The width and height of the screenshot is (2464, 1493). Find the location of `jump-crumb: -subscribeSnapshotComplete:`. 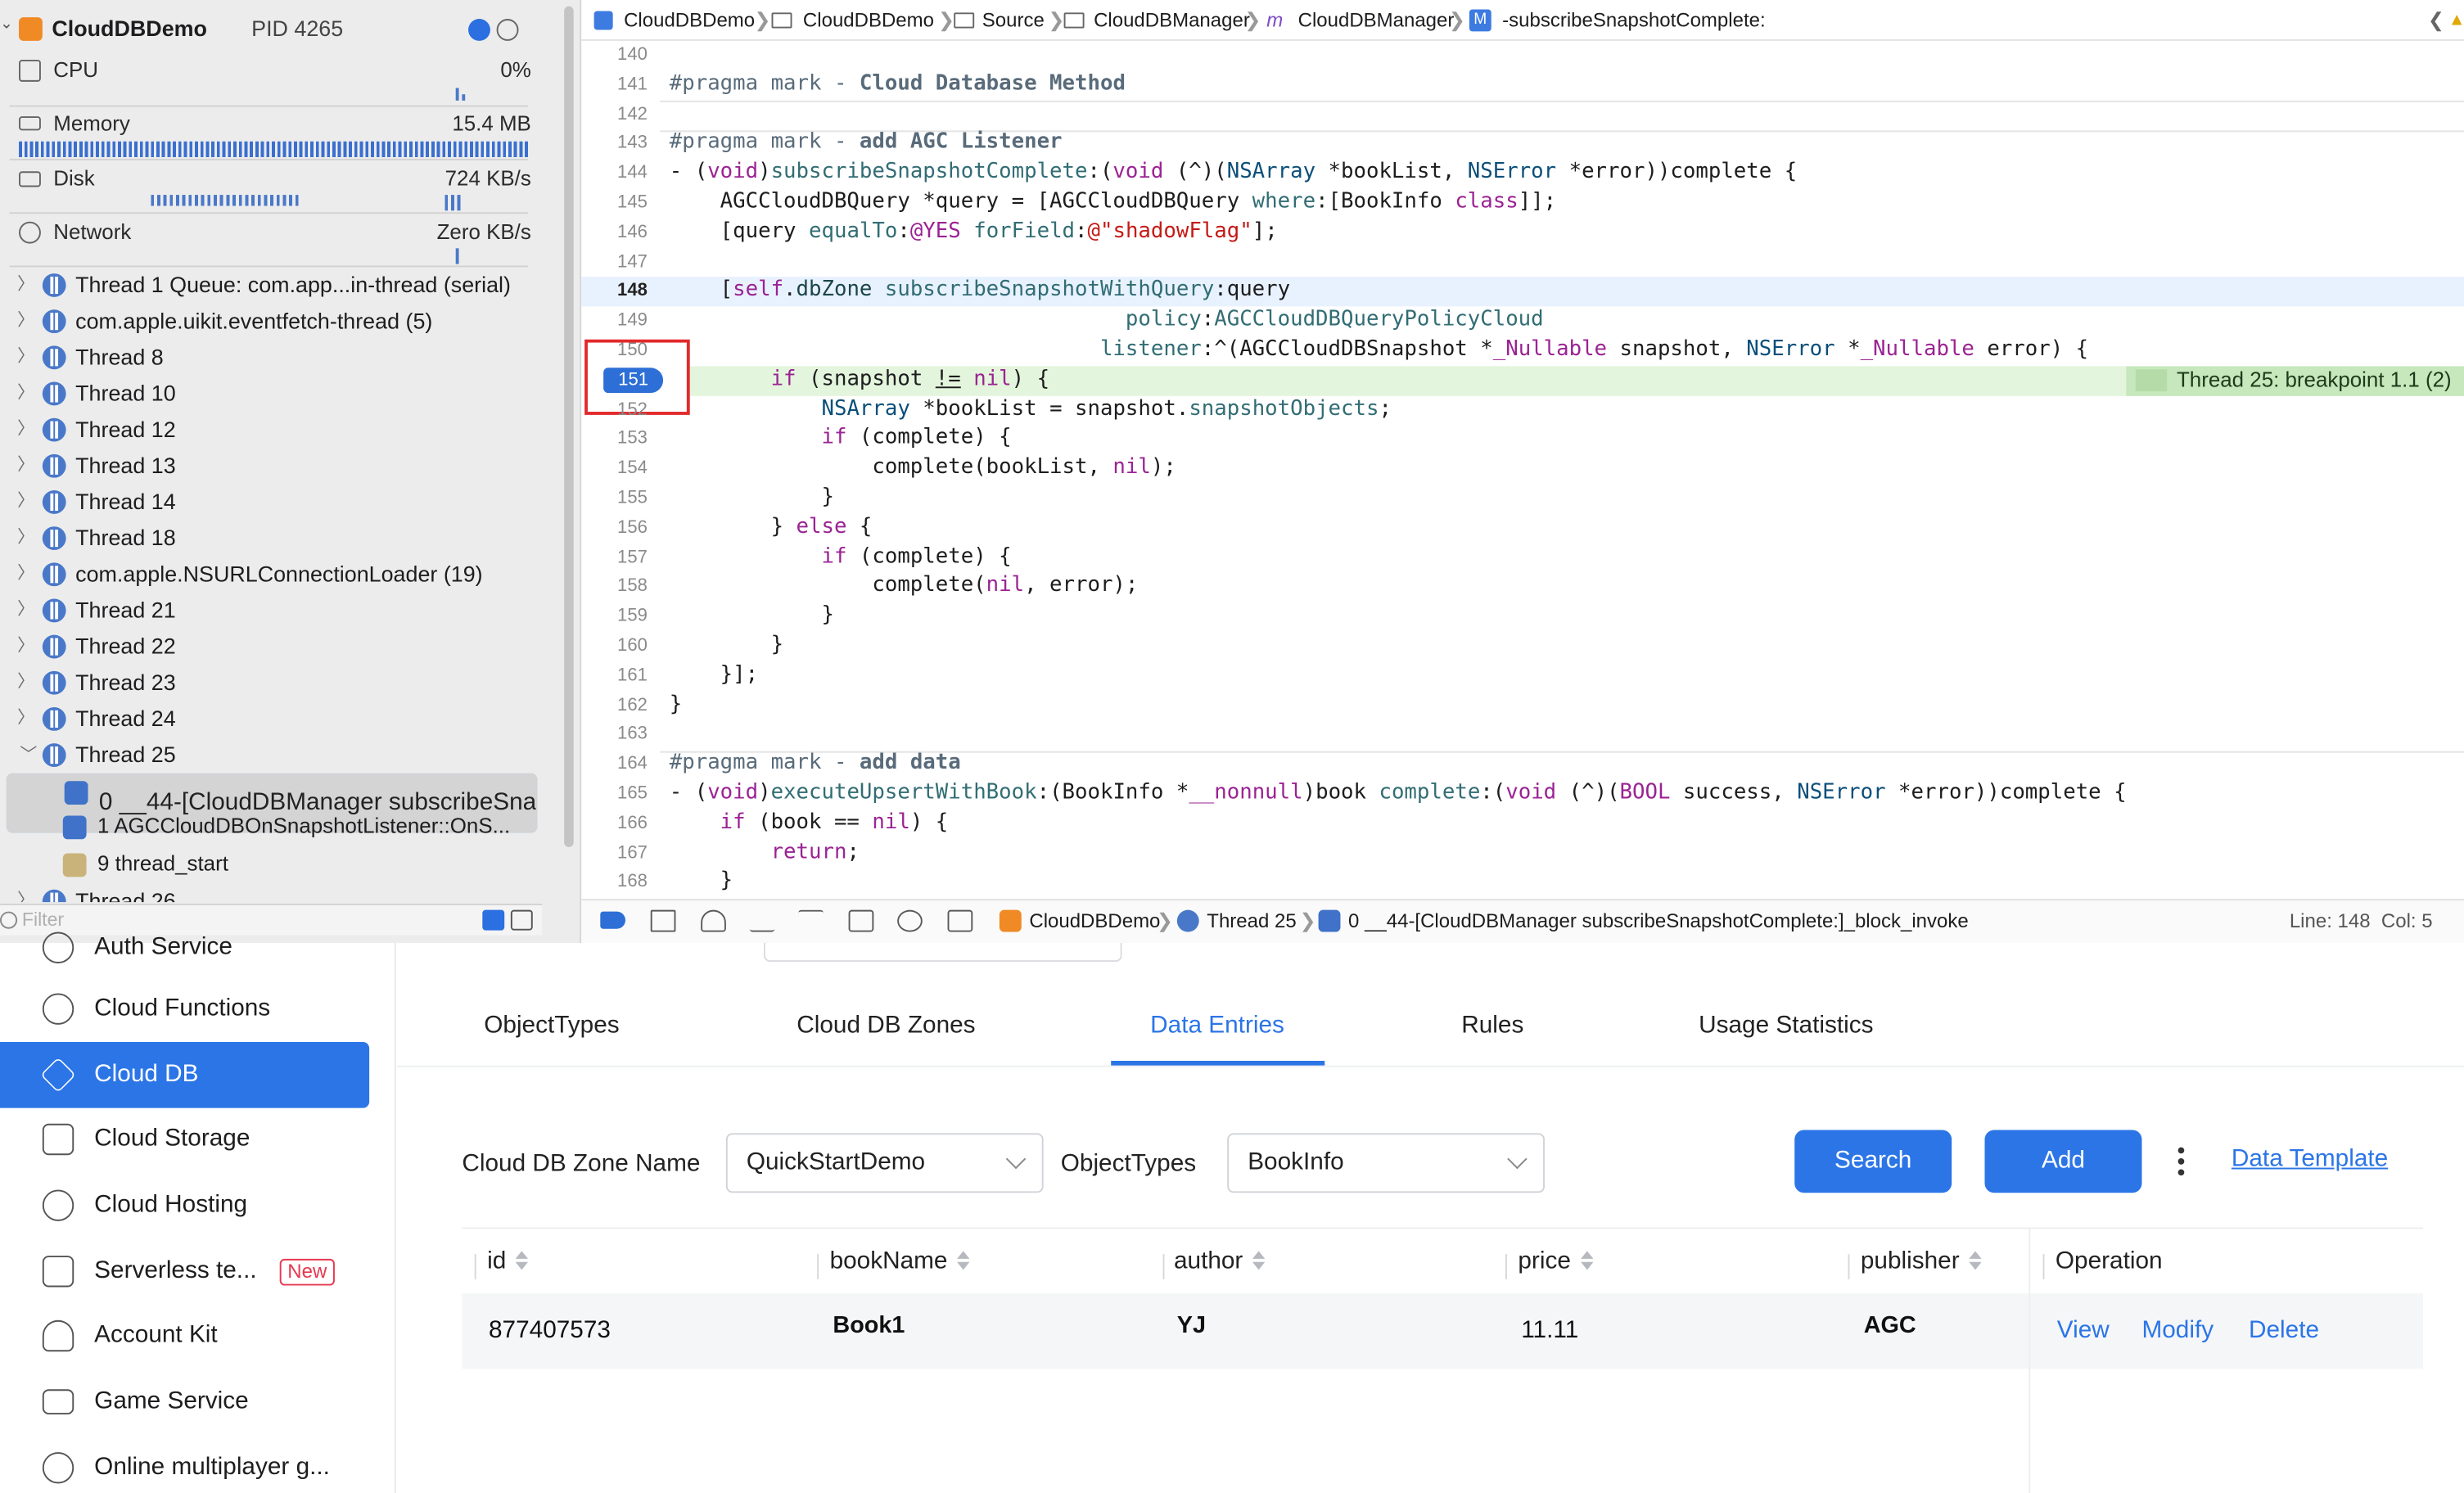

jump-crumb: -subscribeSnapshotComplete: is located at coordinates (1634, 20).